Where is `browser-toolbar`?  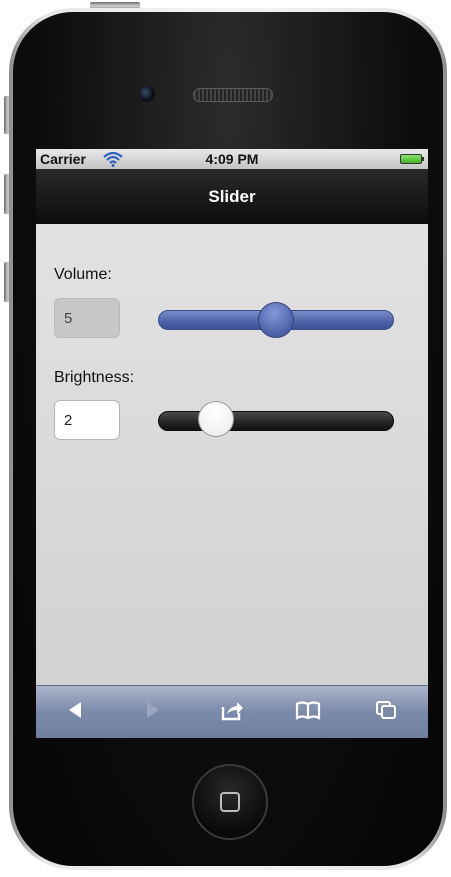
browser-toolbar is located at coordinates (232, 711).